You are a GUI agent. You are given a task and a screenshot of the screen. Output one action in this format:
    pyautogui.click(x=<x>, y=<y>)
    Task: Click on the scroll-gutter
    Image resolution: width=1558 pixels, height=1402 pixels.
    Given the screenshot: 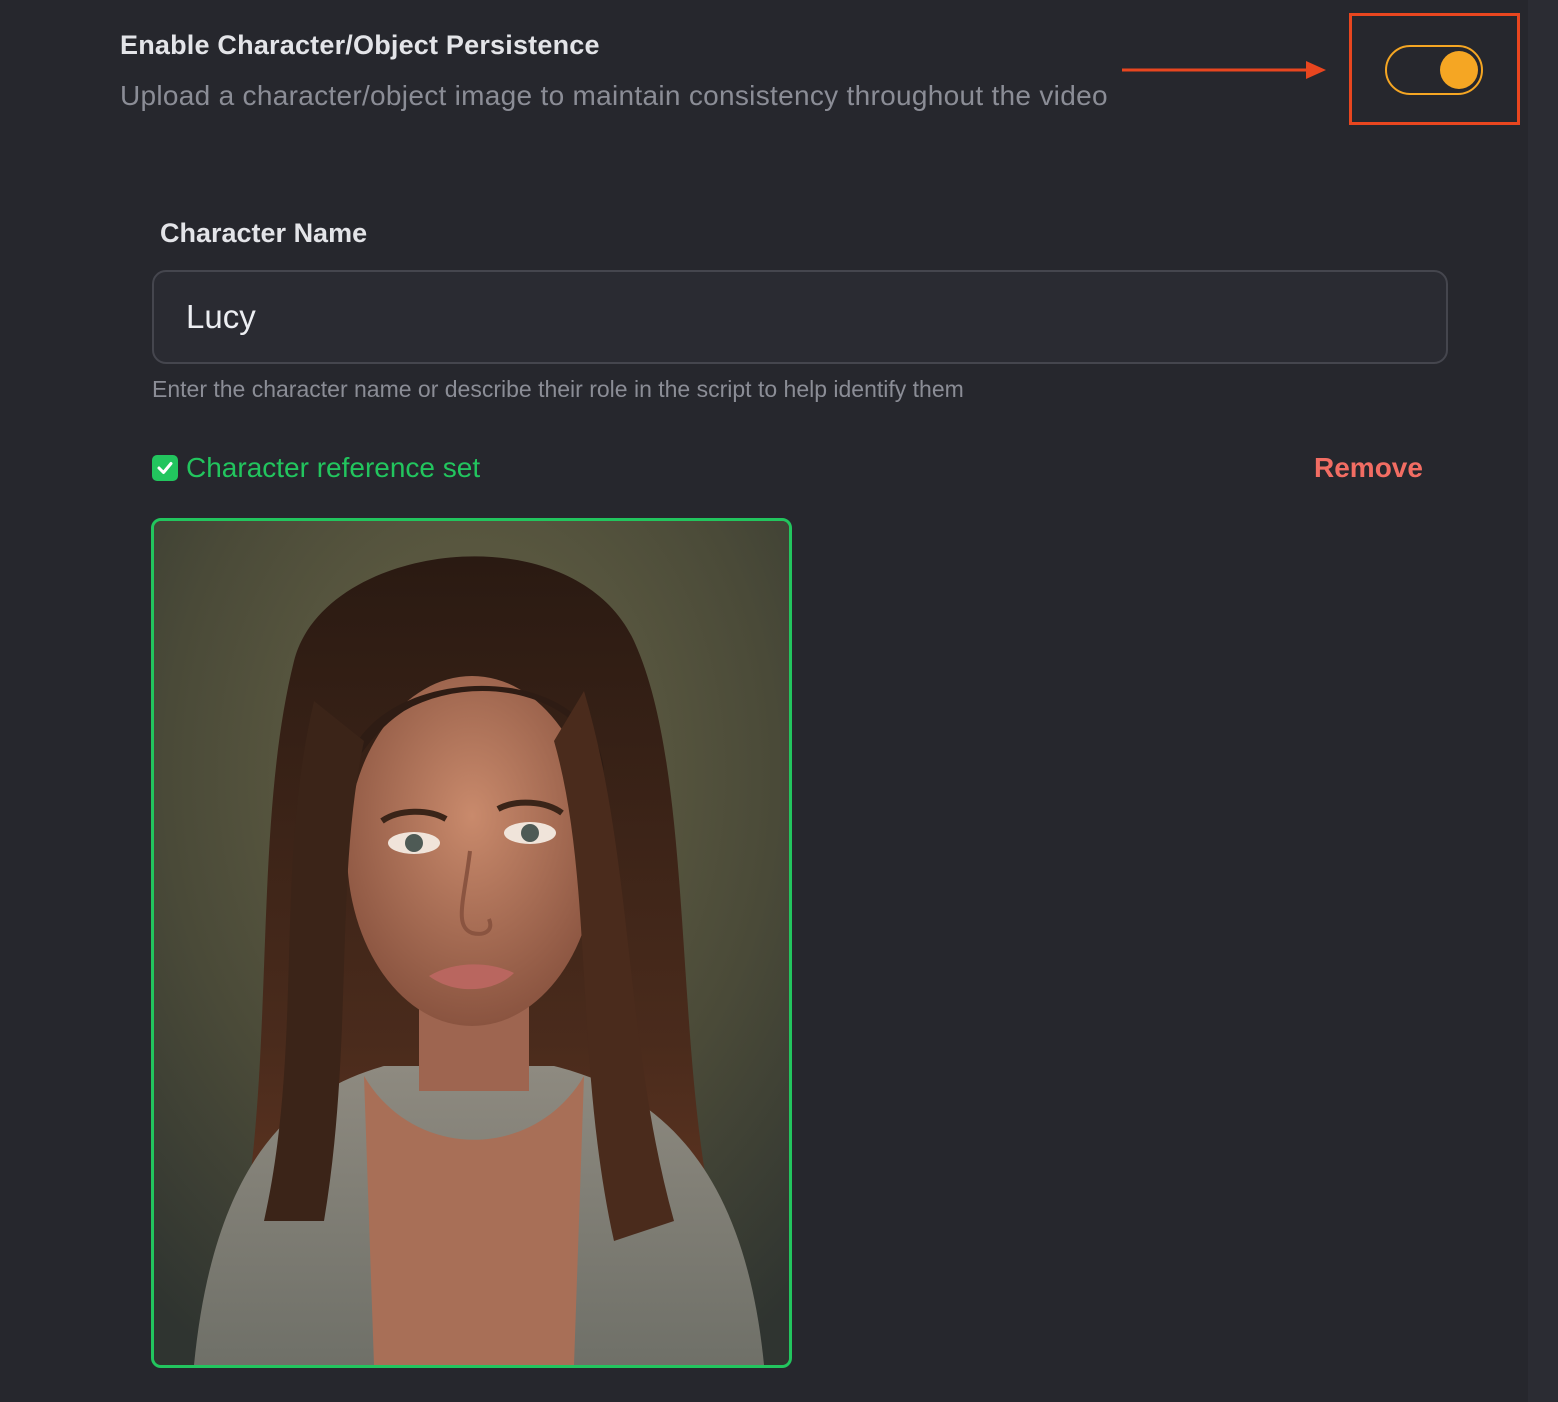 What is the action you would take?
    pyautogui.click(x=1543, y=701)
    